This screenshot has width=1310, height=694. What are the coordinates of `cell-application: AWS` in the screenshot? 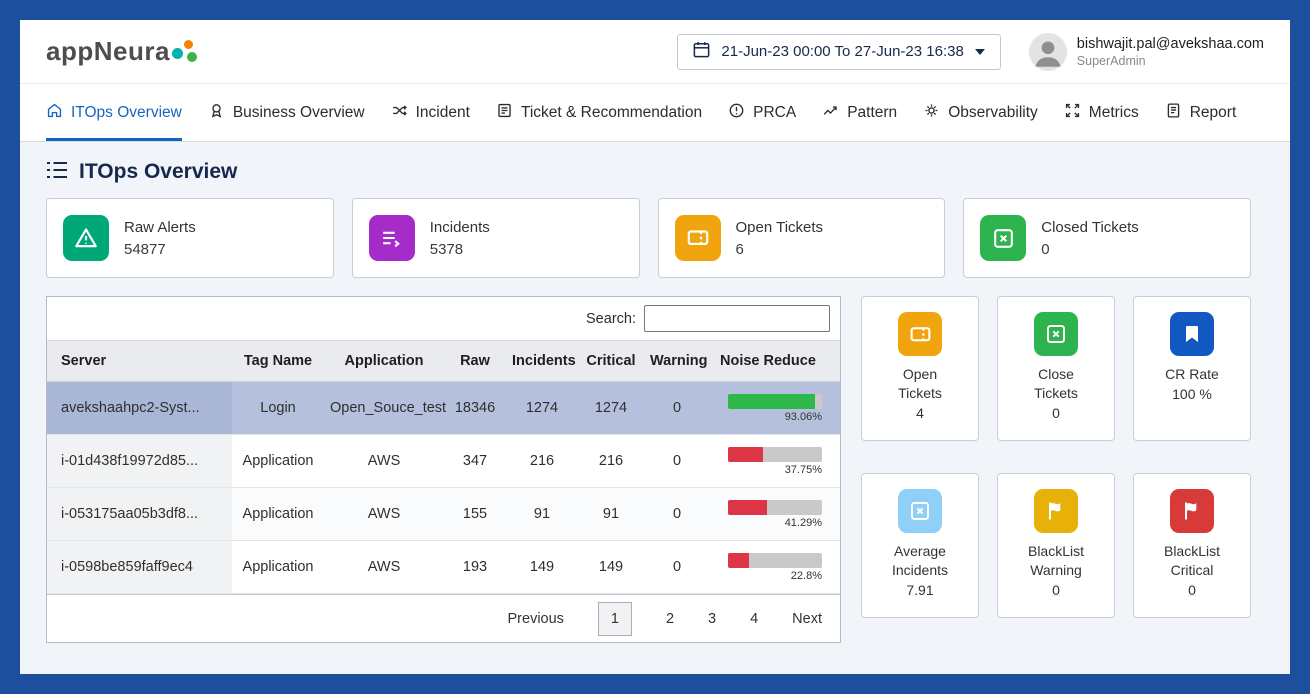 It's located at (384, 567).